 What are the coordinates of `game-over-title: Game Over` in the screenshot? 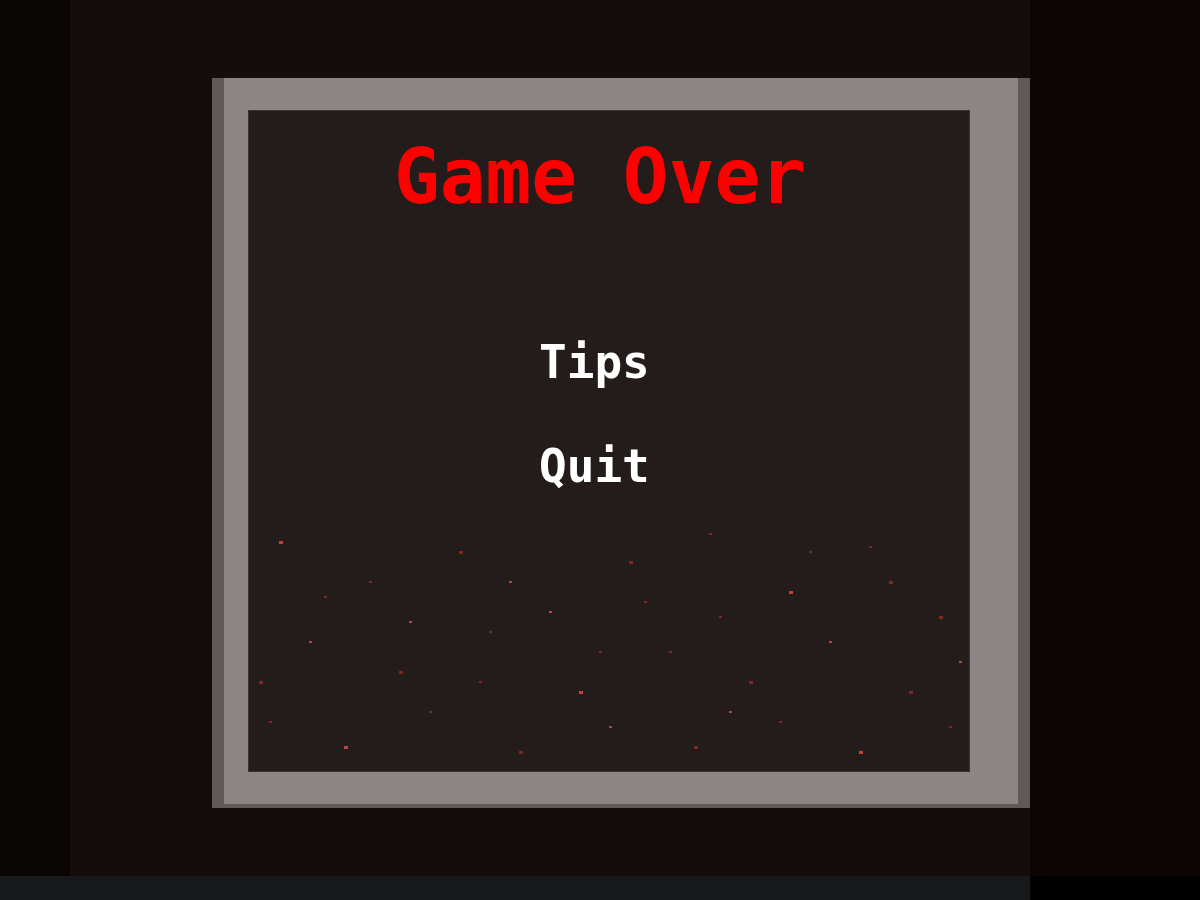 It's located at (600, 177).